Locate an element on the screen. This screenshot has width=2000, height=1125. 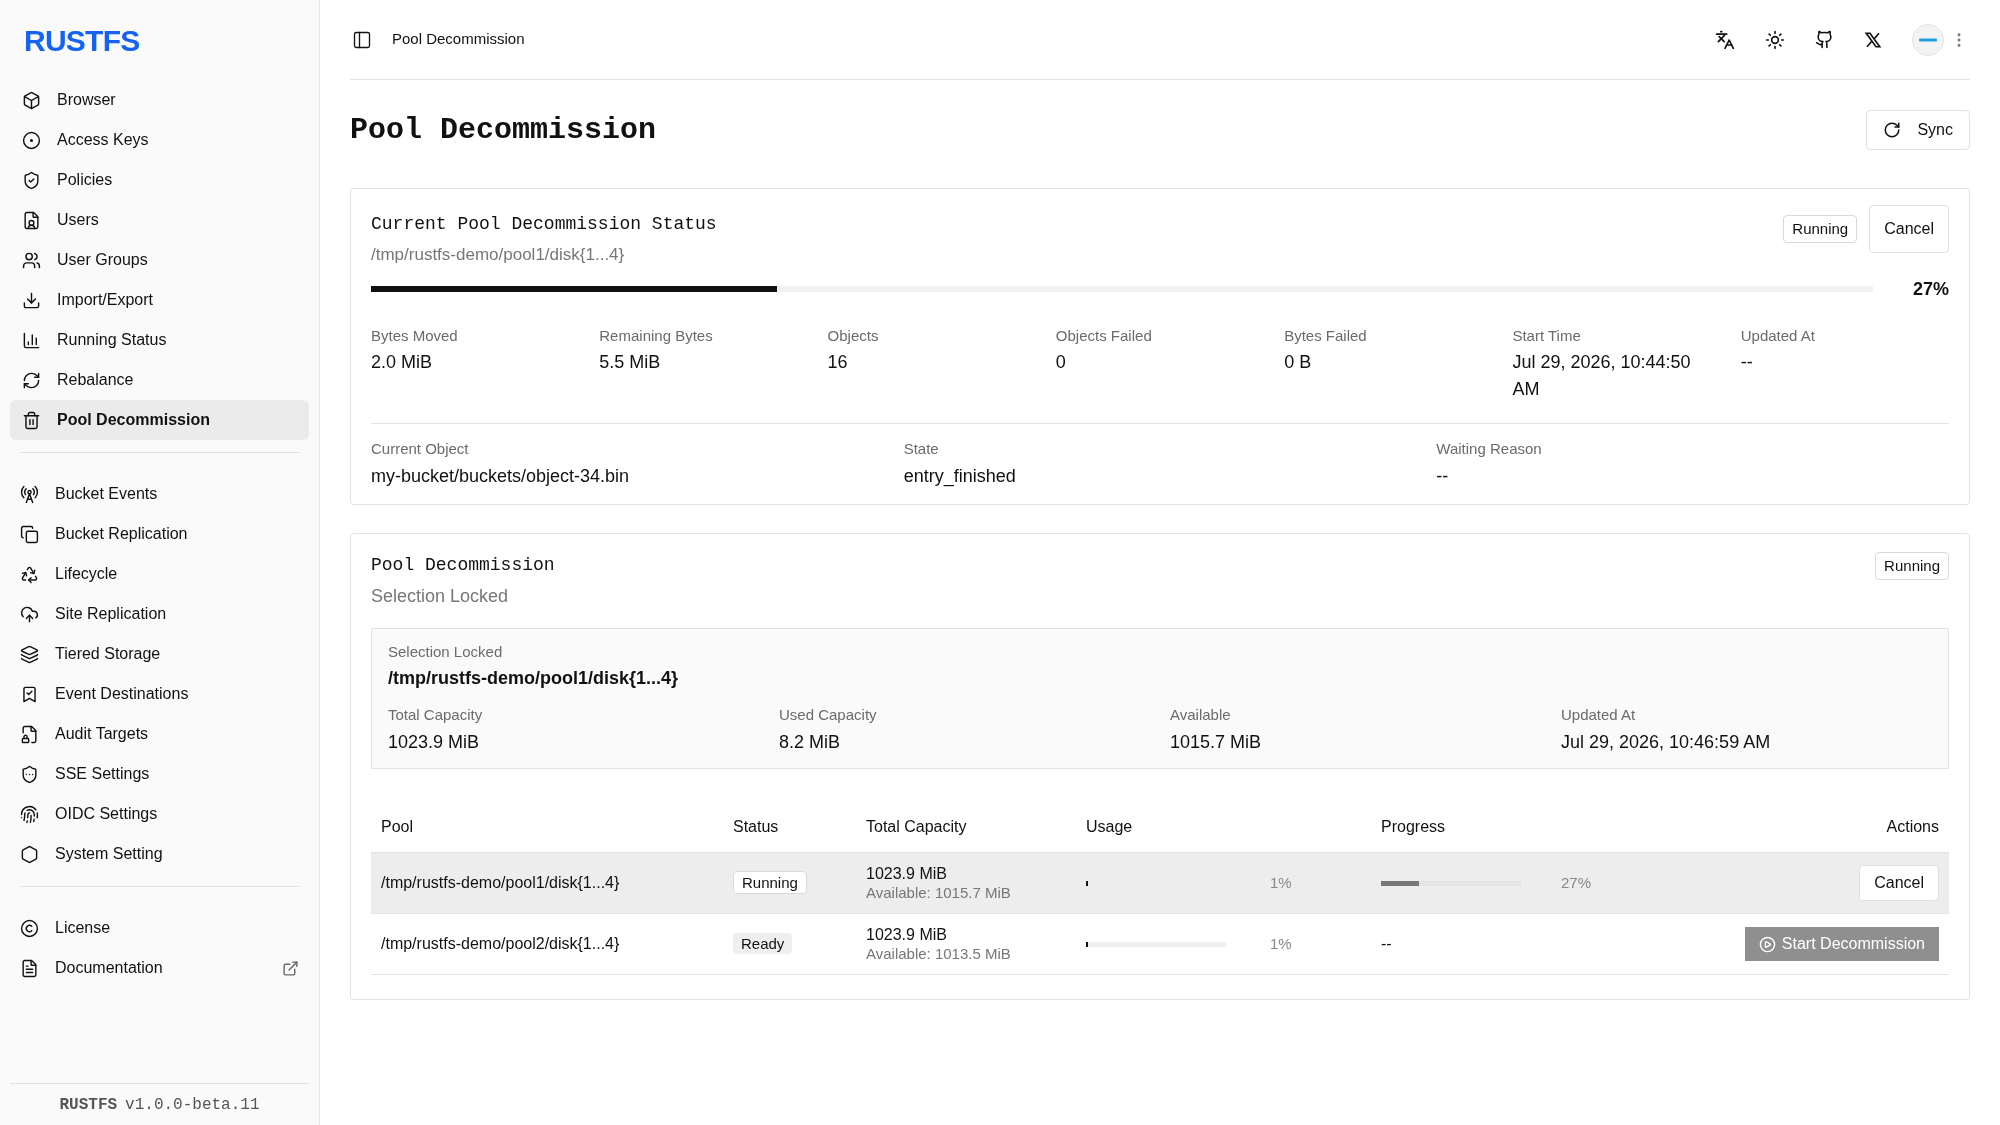
stat-label: Bytes Moved is located at coordinates (415, 335).